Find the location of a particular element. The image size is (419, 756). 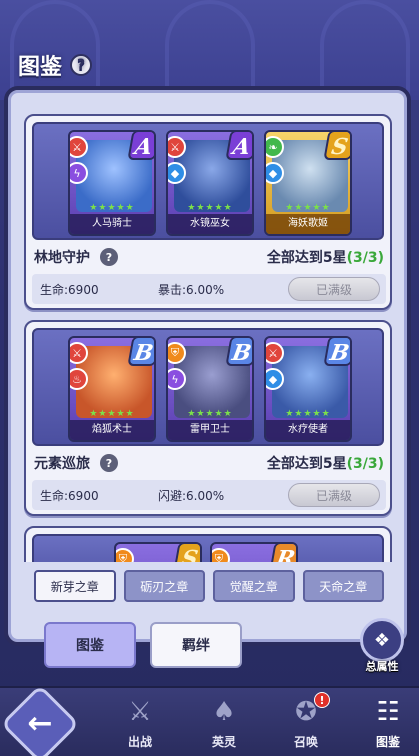

bottom-nav: ← ⚔ 出战 ♠ 英灵 ✪ 召唤 ! ☷ 图鉴 is located at coordinates (209, 720).